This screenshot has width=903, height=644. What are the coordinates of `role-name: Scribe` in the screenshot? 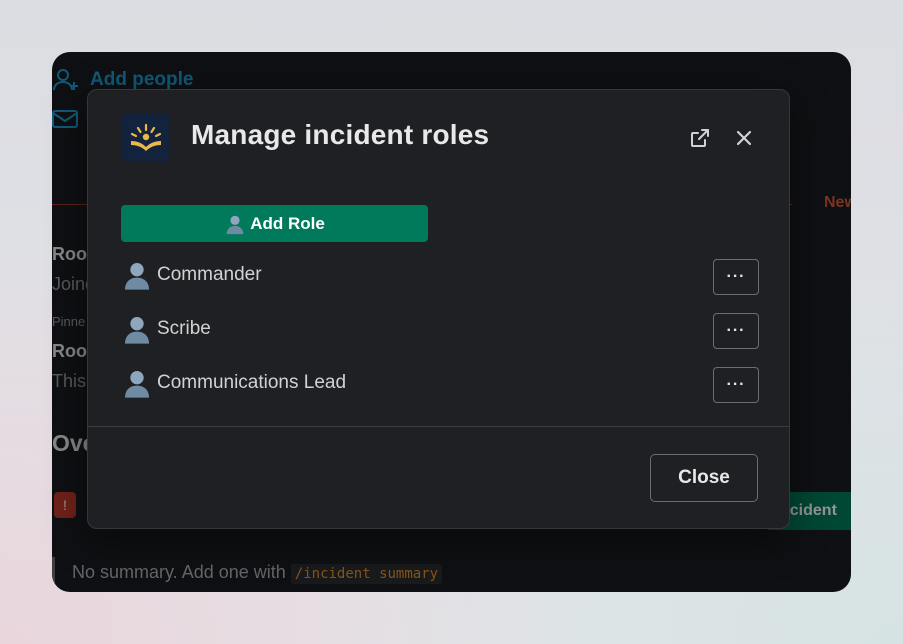 It's located at (184, 328).